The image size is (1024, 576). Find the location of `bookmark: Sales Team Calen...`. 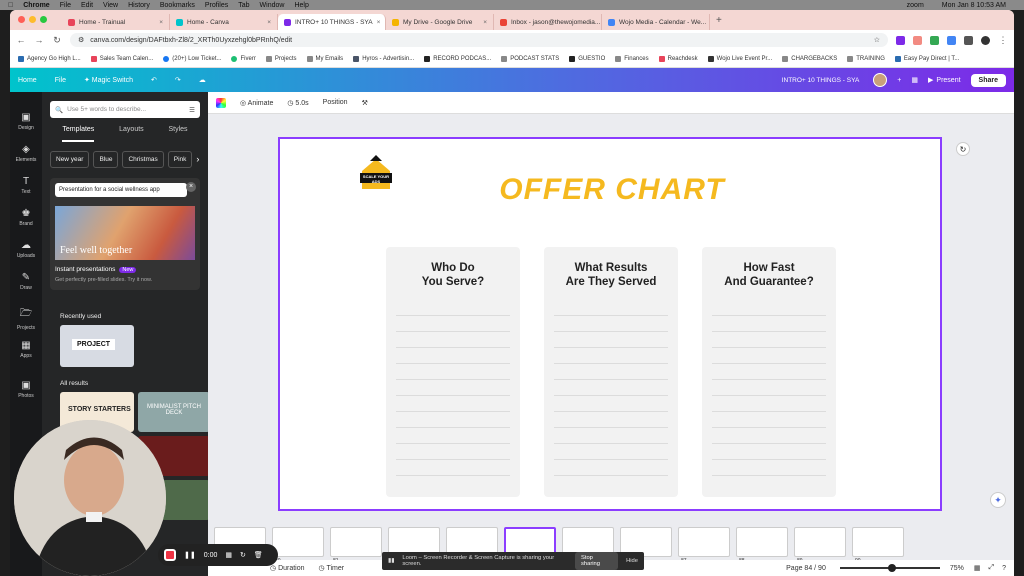

bookmark: Sales Team Calen... is located at coordinates (121, 58).